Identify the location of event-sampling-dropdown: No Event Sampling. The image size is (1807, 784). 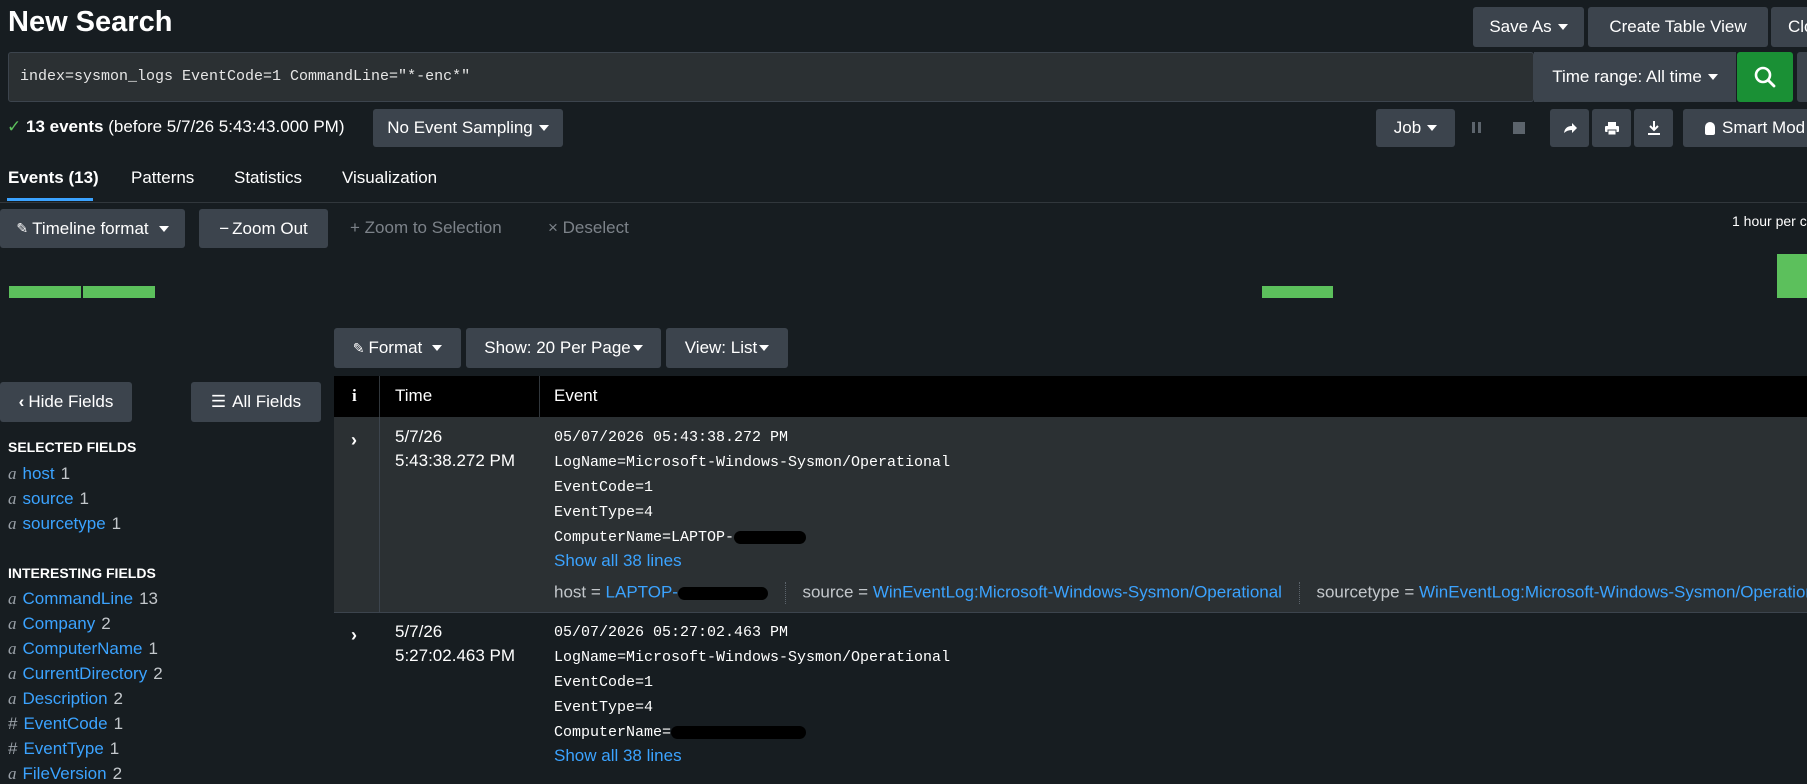
(468, 128).